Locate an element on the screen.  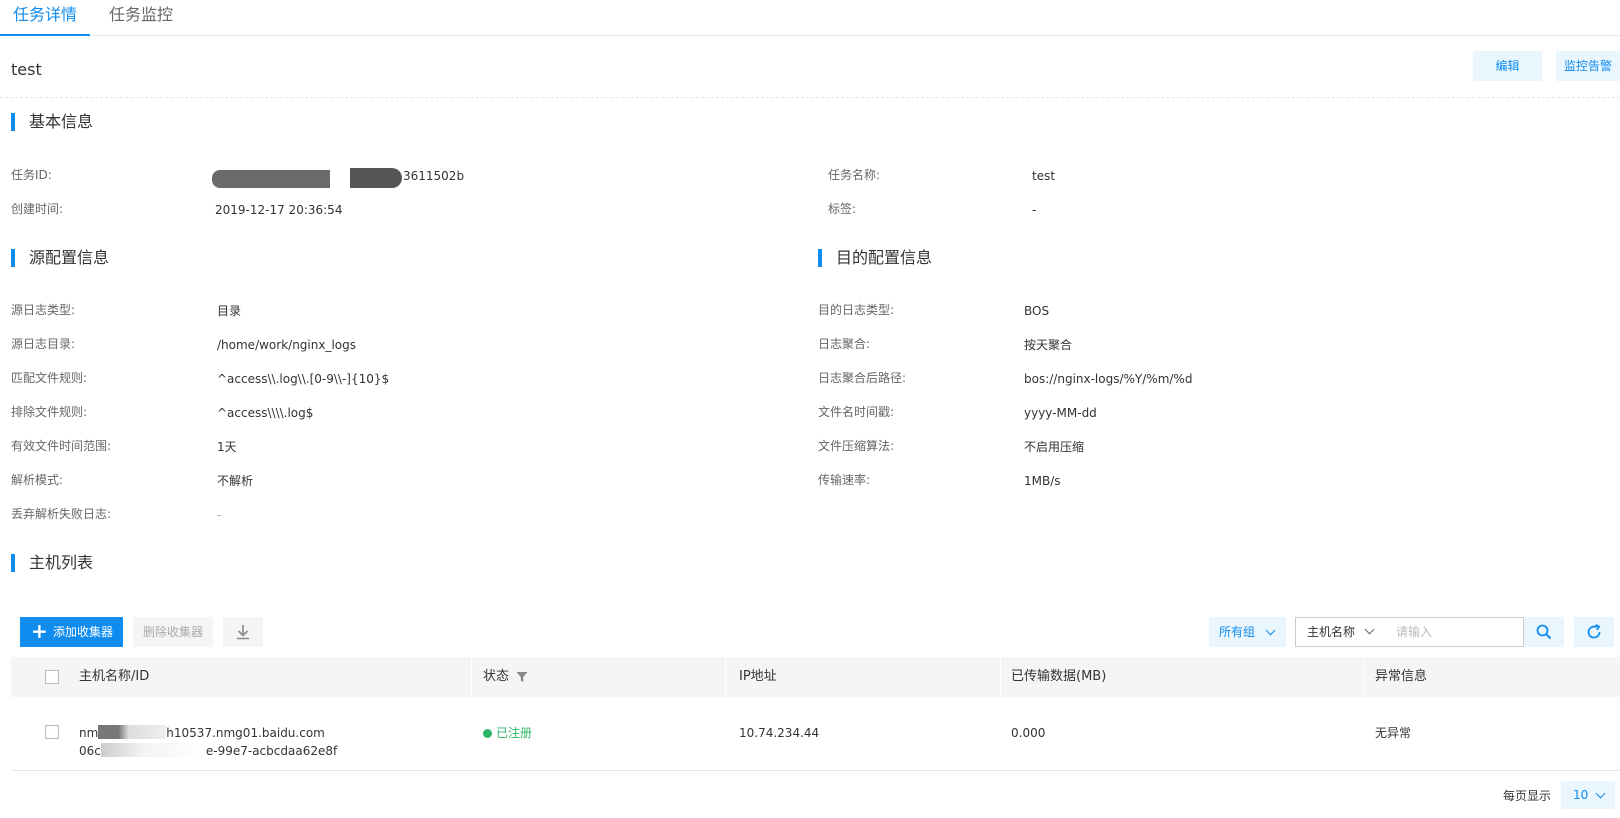
dest-field-label: 目的日志类型: is located at coordinates (856, 310).